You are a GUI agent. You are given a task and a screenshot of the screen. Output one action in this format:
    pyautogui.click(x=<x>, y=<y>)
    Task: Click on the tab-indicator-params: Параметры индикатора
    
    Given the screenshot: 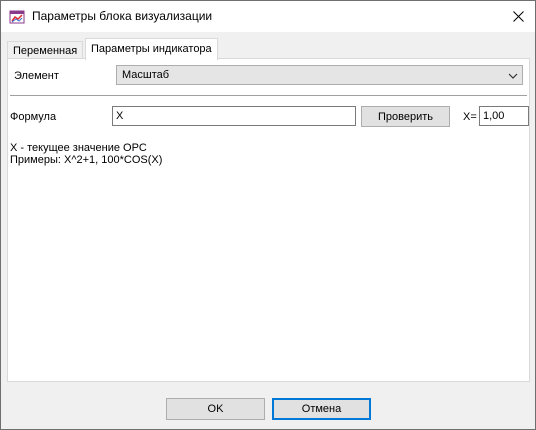 What is the action you would take?
    pyautogui.click(x=151, y=49)
    